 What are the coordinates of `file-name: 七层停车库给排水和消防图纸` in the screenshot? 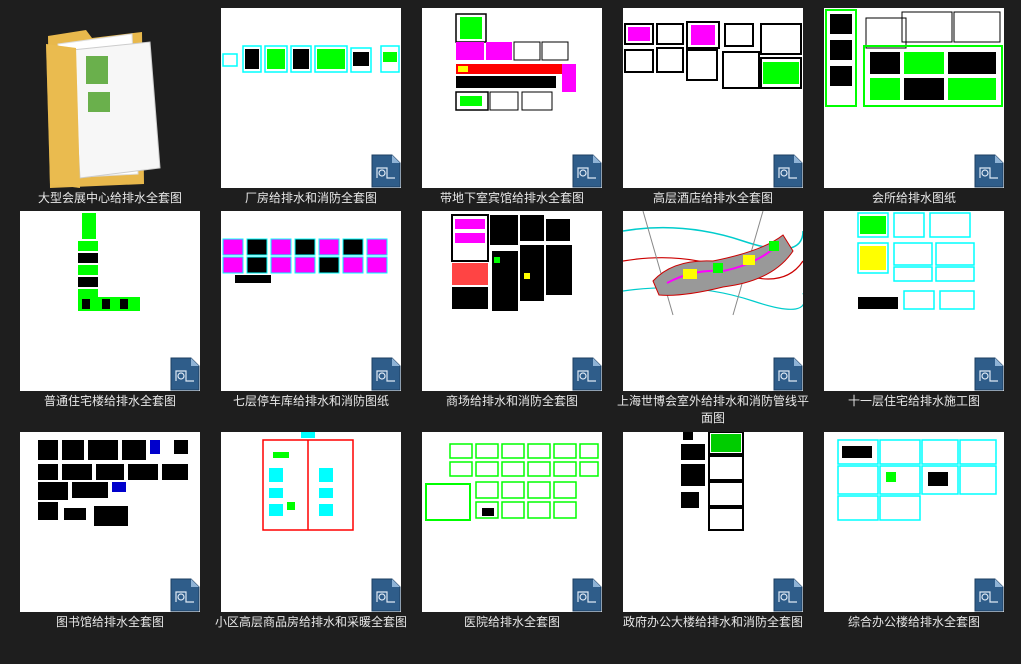 It's located at (310, 401).